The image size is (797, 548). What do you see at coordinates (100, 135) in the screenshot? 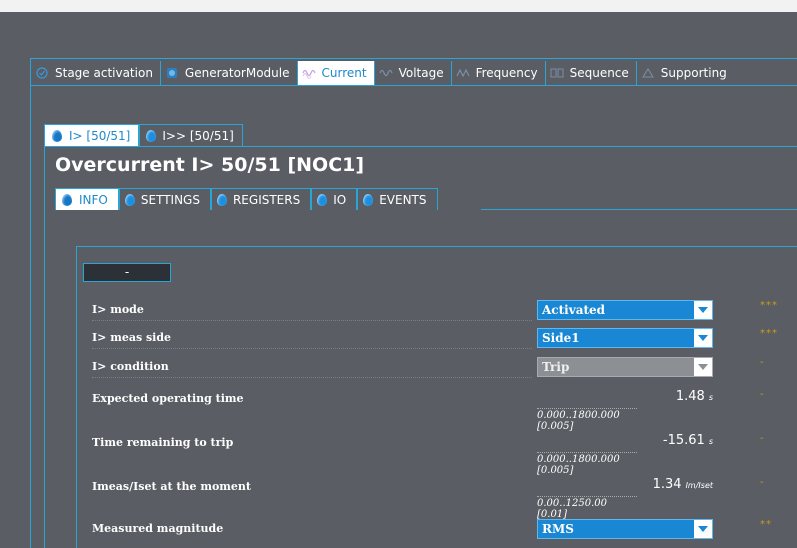
I see `tab-label: I> [50/51]` at bounding box center [100, 135].